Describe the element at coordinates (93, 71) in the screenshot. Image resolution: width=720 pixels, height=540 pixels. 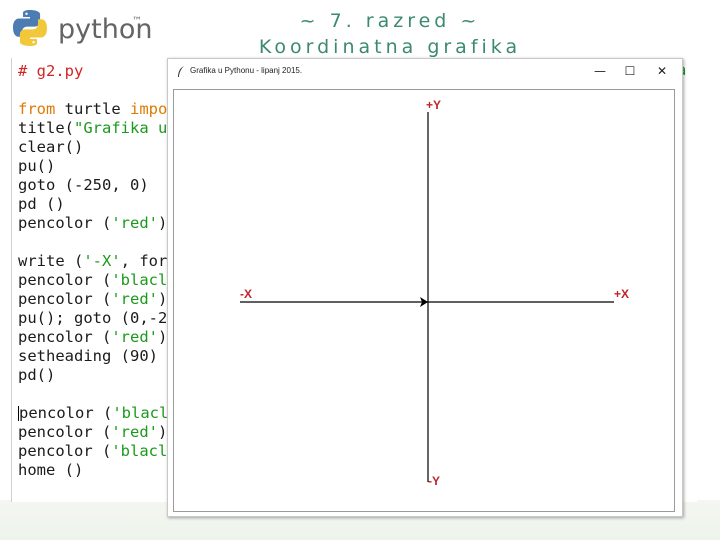
I see `code-line: # g2.py` at that location.